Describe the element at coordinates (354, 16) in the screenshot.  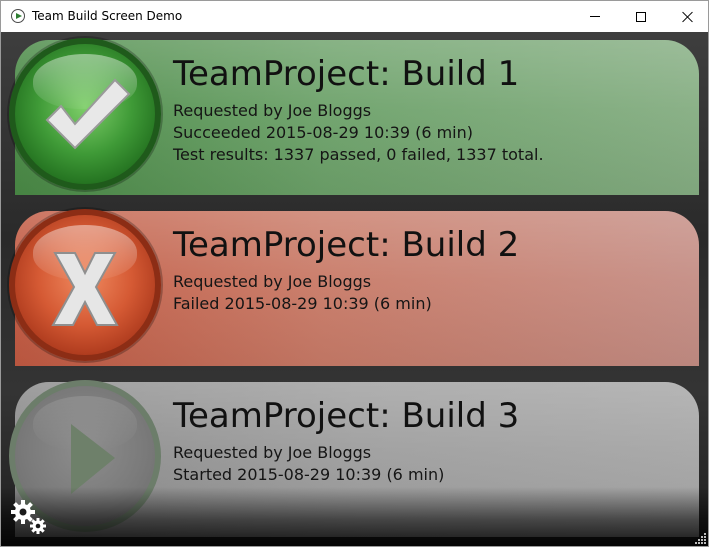
I see `title-bar: Team Build Screen Demo` at that location.